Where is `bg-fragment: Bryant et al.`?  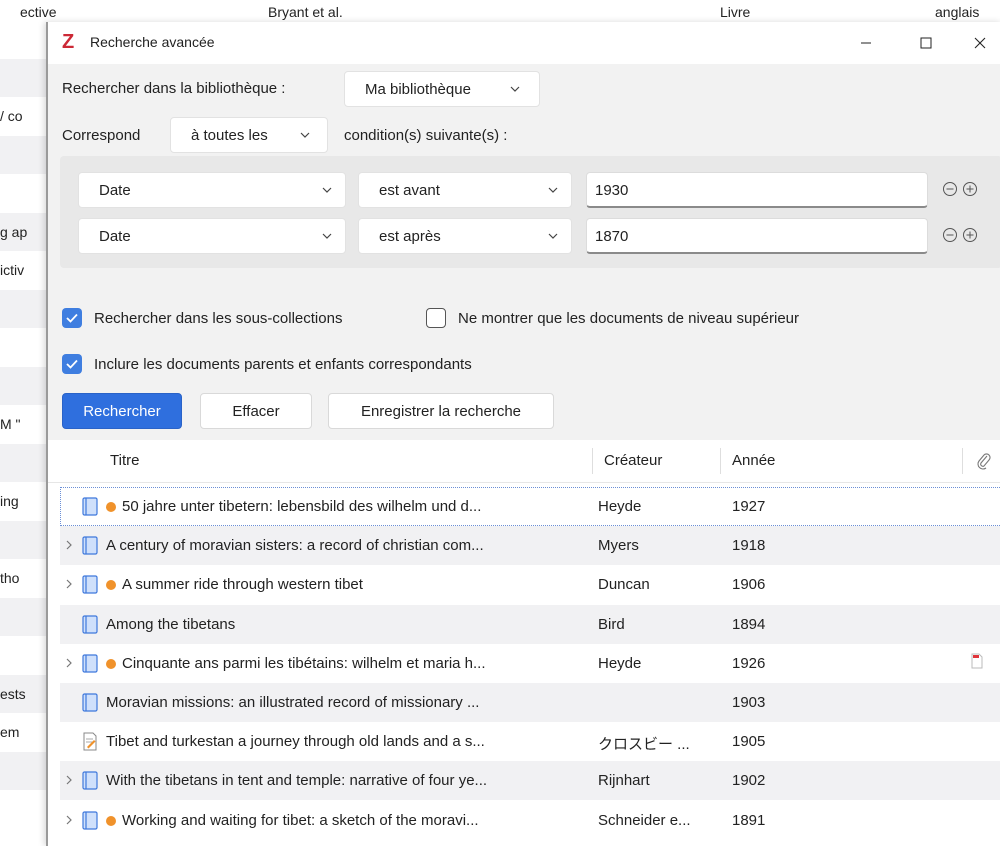 bg-fragment: Bryant et al. is located at coordinates (305, 12).